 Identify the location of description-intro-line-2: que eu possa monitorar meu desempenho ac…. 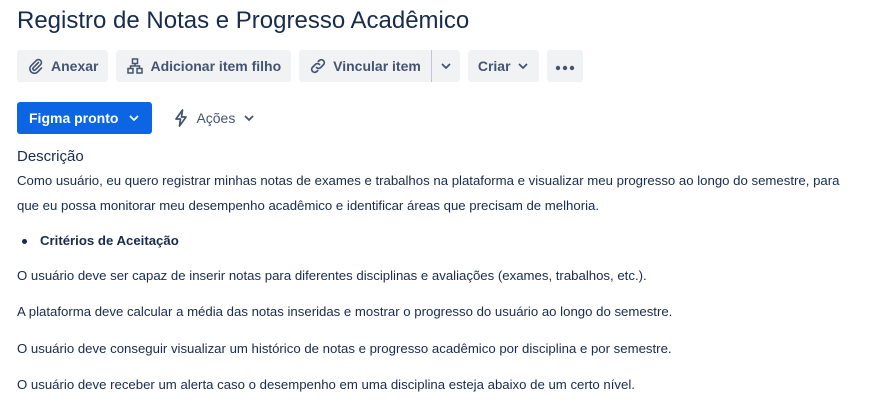
(308, 205).